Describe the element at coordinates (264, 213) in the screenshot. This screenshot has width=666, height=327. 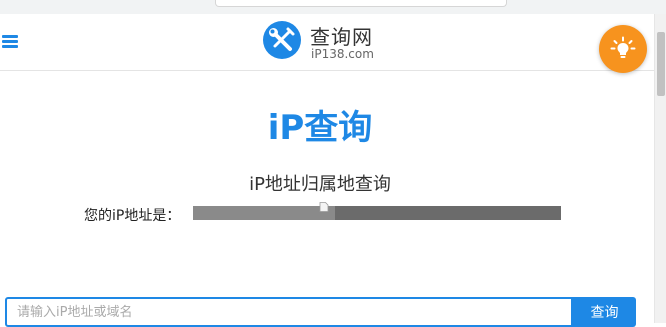
I see `ip-address-redacted-part` at that location.